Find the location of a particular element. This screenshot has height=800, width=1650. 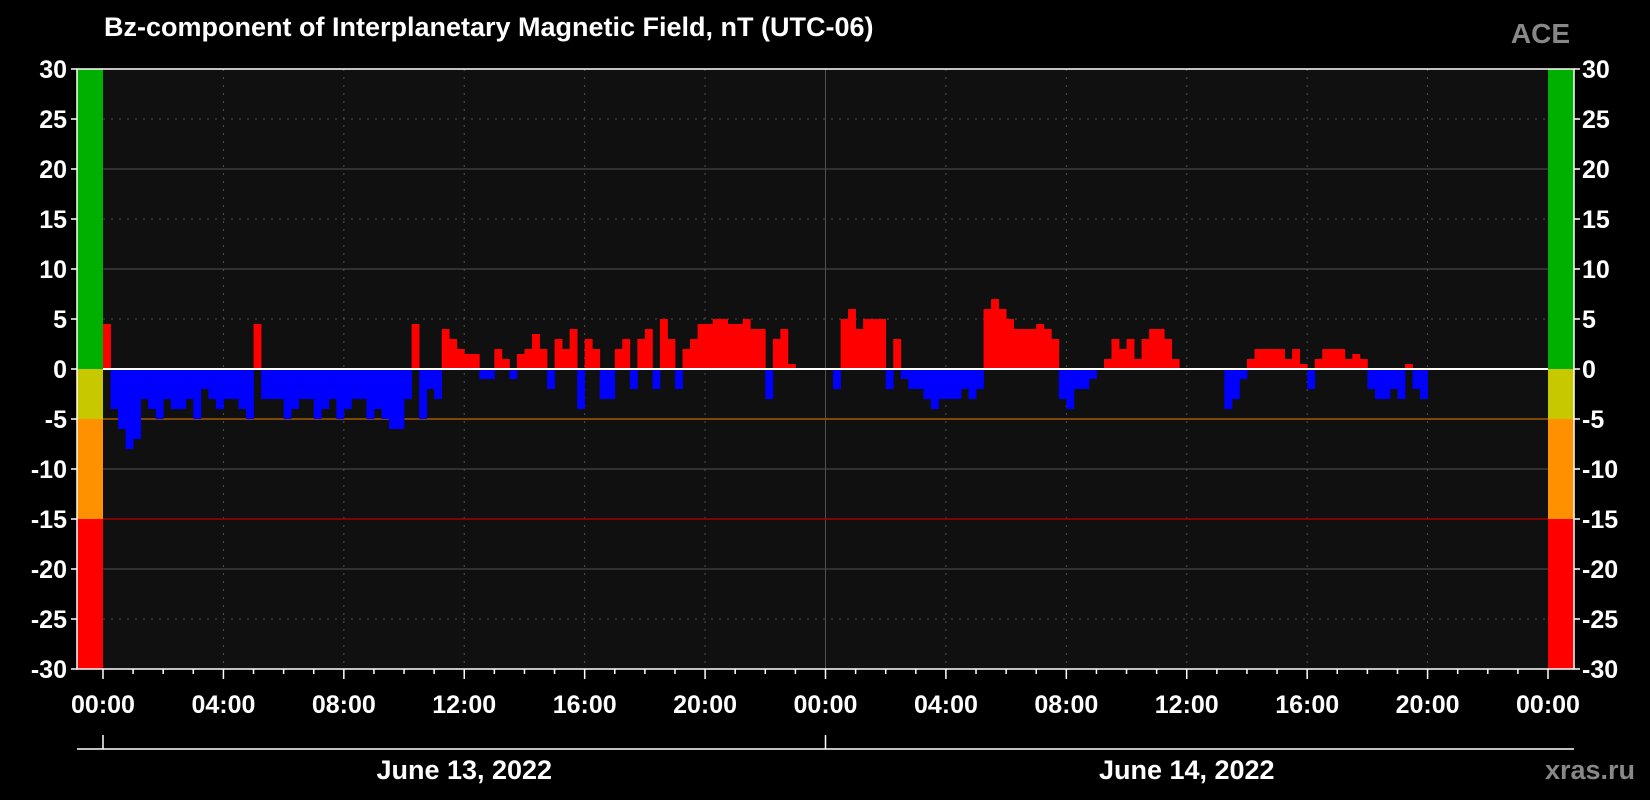

y-tick-label-right: -5 is located at coordinates (1593, 420).